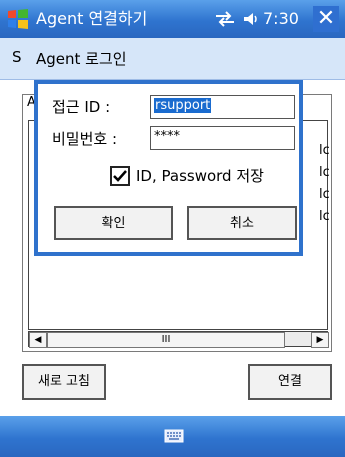 Image resolution: width=345 pixels, height=457 pixels. What do you see at coordinates (242, 223) in the screenshot?
I see `cancel-button: 취소` at bounding box center [242, 223].